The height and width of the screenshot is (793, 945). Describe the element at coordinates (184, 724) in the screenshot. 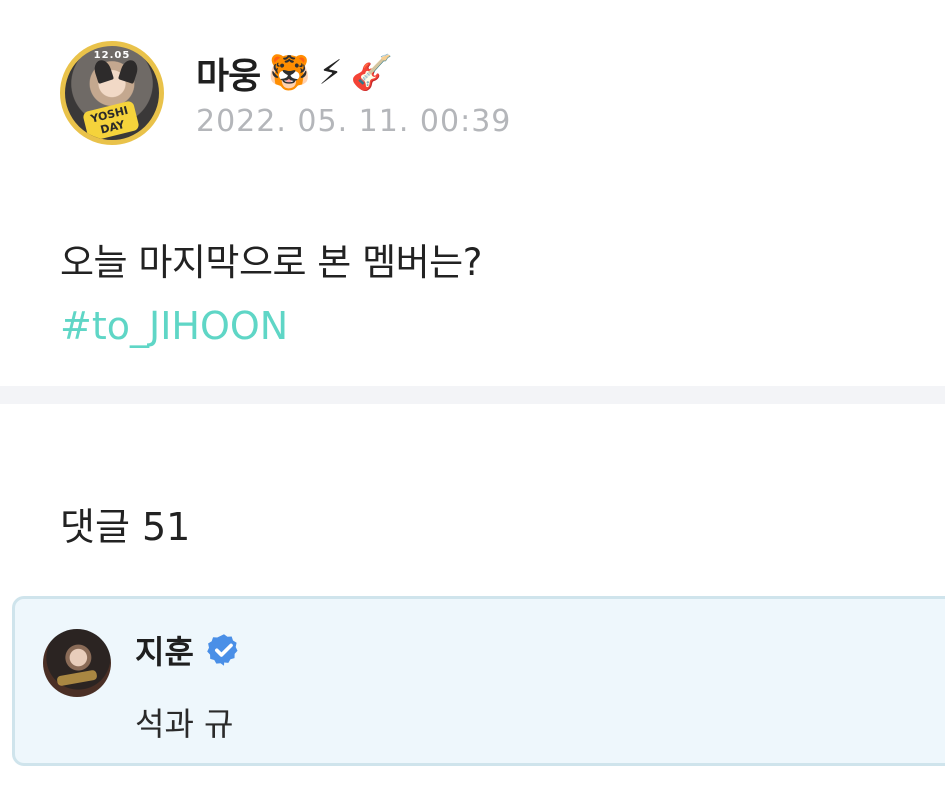

I see `comment-text: 석과 규` at that location.